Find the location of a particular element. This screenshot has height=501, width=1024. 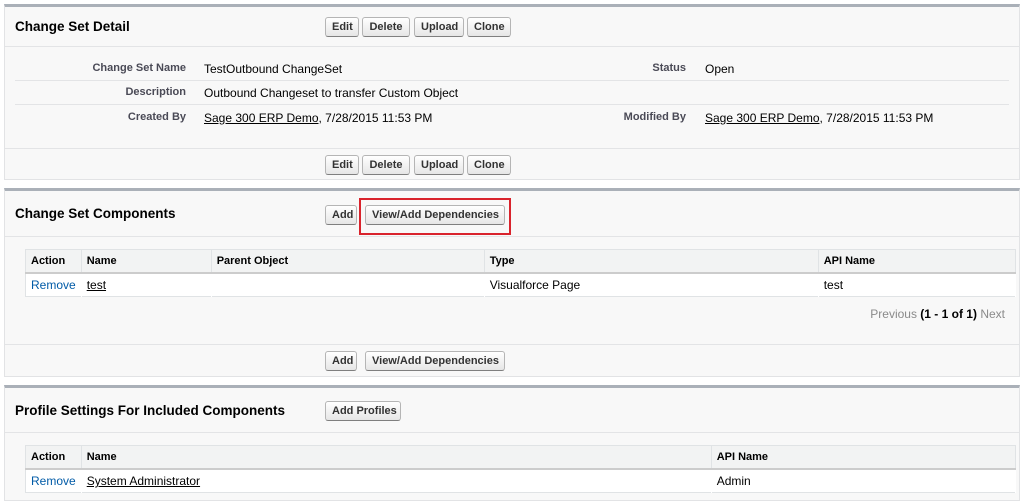

type-cell: Visualforce Page is located at coordinates (651, 285).